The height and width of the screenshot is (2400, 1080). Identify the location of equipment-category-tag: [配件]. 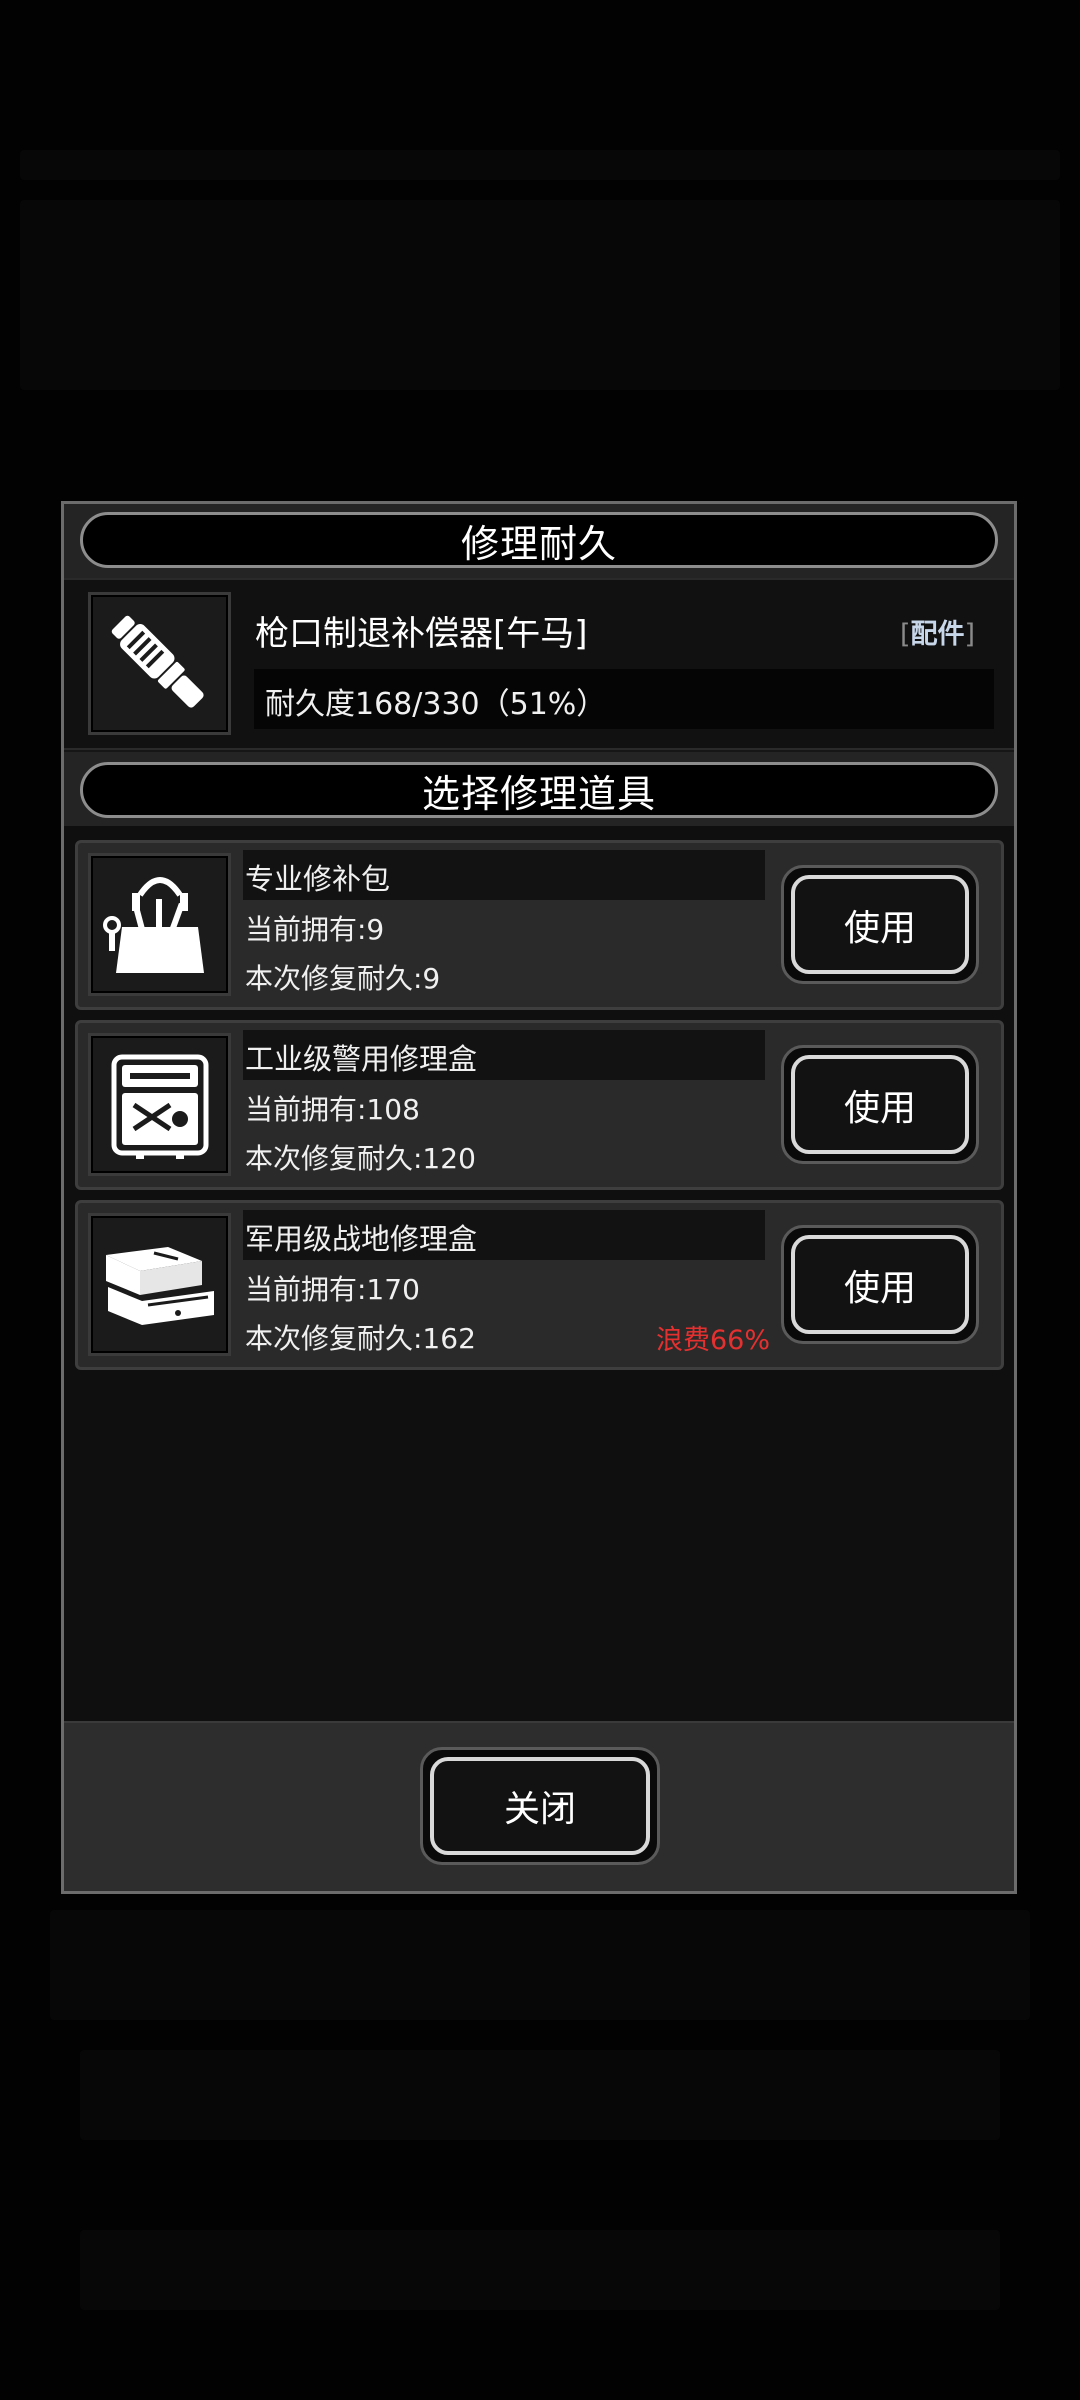
(937, 631).